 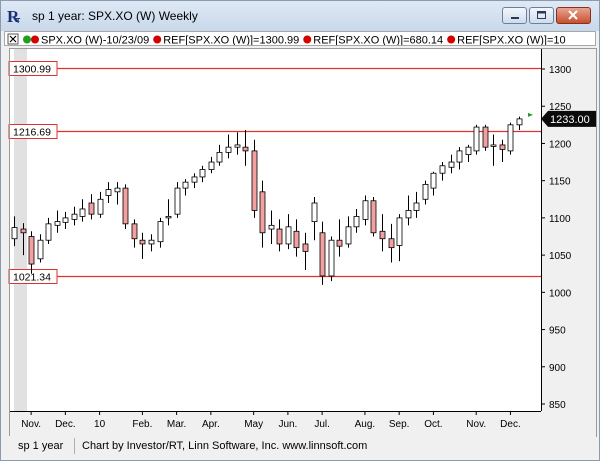 I want to click on y-tick-label: 1000, so click(x=560, y=293).